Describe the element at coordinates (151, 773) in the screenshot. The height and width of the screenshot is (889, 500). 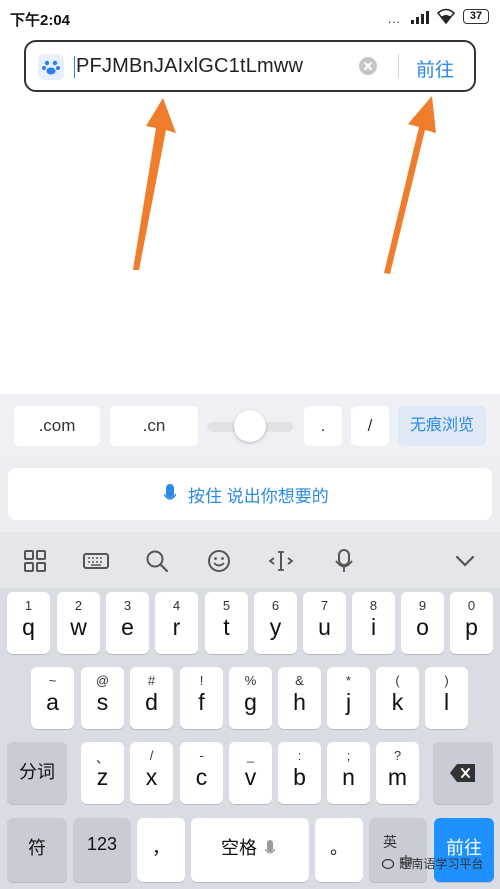
I see `key-x: / x` at that location.